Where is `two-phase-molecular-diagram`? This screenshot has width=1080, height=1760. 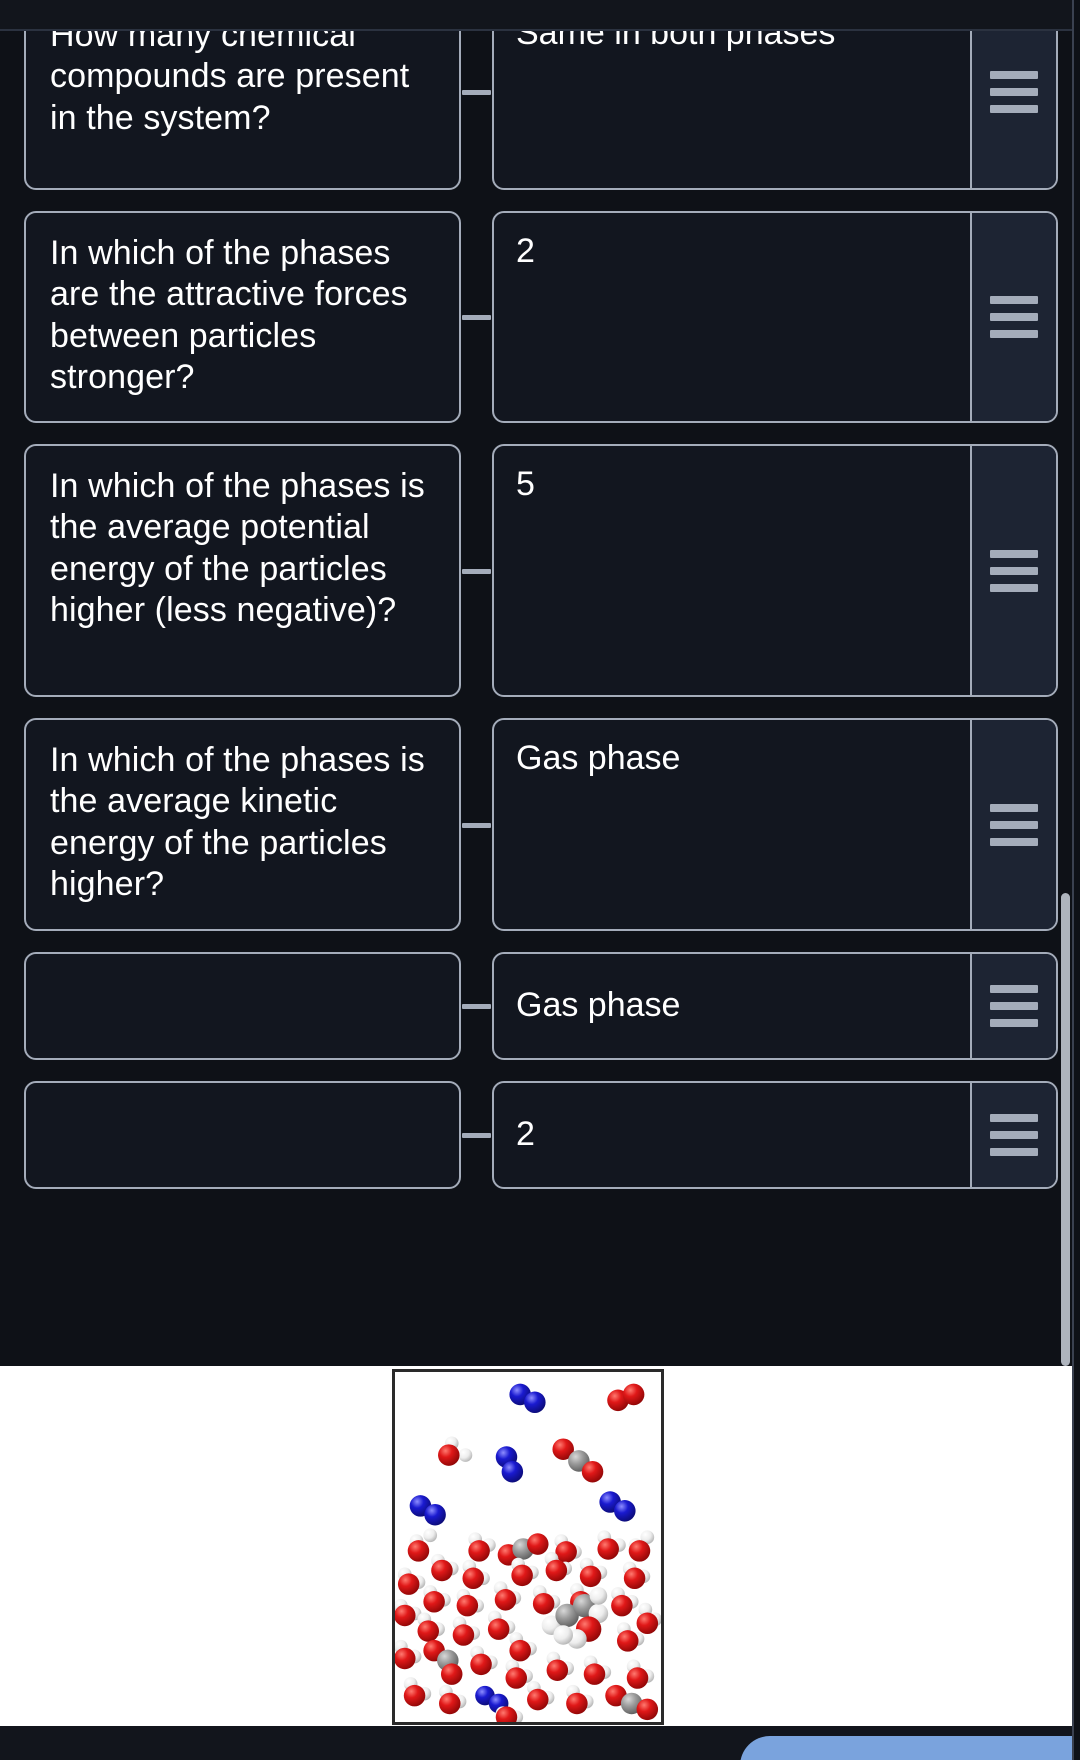 two-phase-molecular-diagram is located at coordinates (528, 1547).